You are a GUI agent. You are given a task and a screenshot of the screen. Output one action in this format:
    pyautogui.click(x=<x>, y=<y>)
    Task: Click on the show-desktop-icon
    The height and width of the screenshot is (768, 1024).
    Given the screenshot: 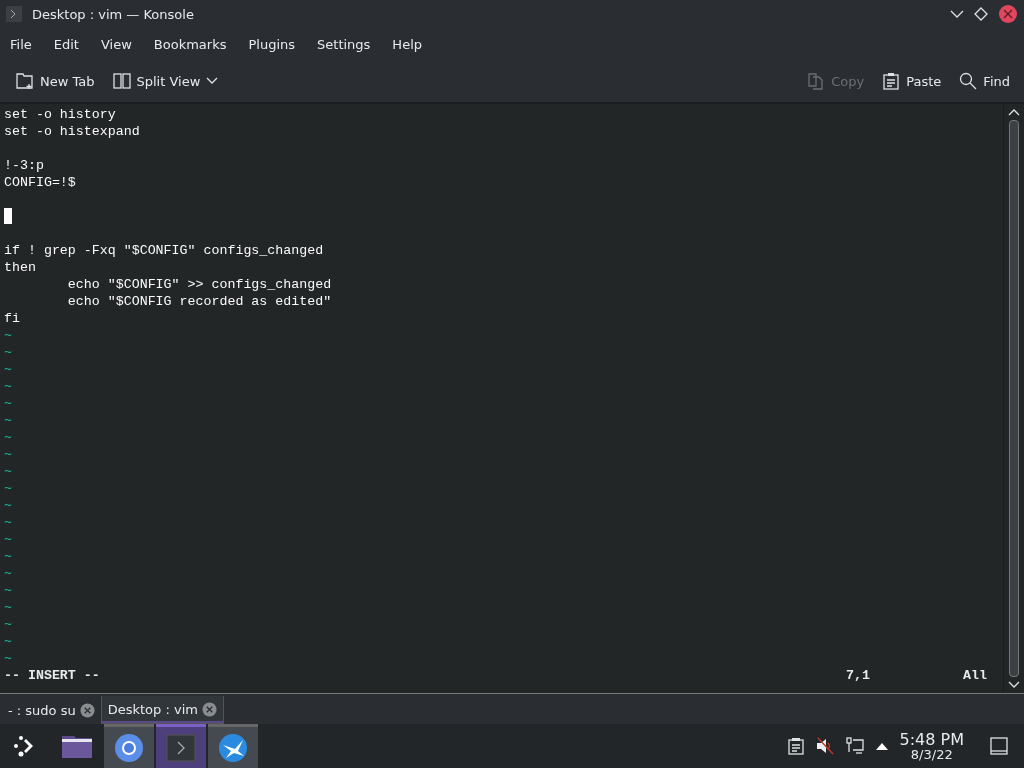 What is the action you would take?
    pyautogui.click(x=999, y=746)
    